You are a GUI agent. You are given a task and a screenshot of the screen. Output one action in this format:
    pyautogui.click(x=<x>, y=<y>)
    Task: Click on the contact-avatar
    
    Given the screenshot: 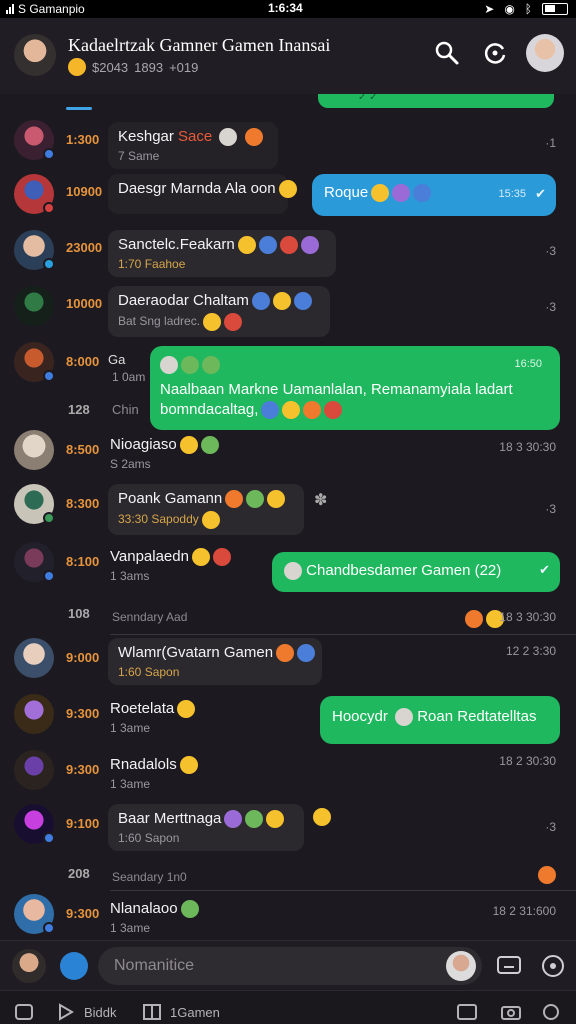 What is the action you would take?
    pyautogui.click(x=461, y=966)
    